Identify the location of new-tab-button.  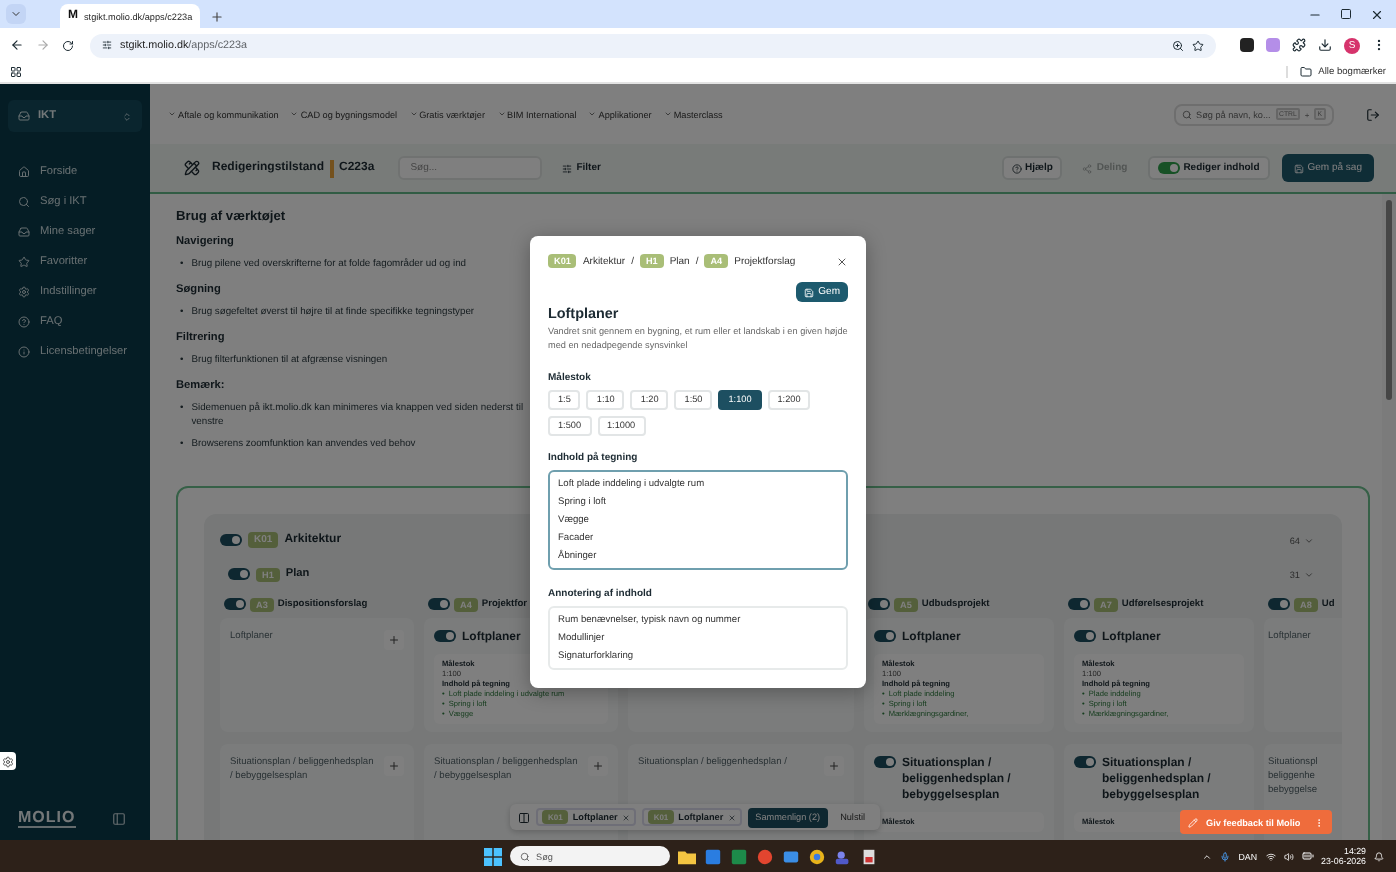
(217, 17).